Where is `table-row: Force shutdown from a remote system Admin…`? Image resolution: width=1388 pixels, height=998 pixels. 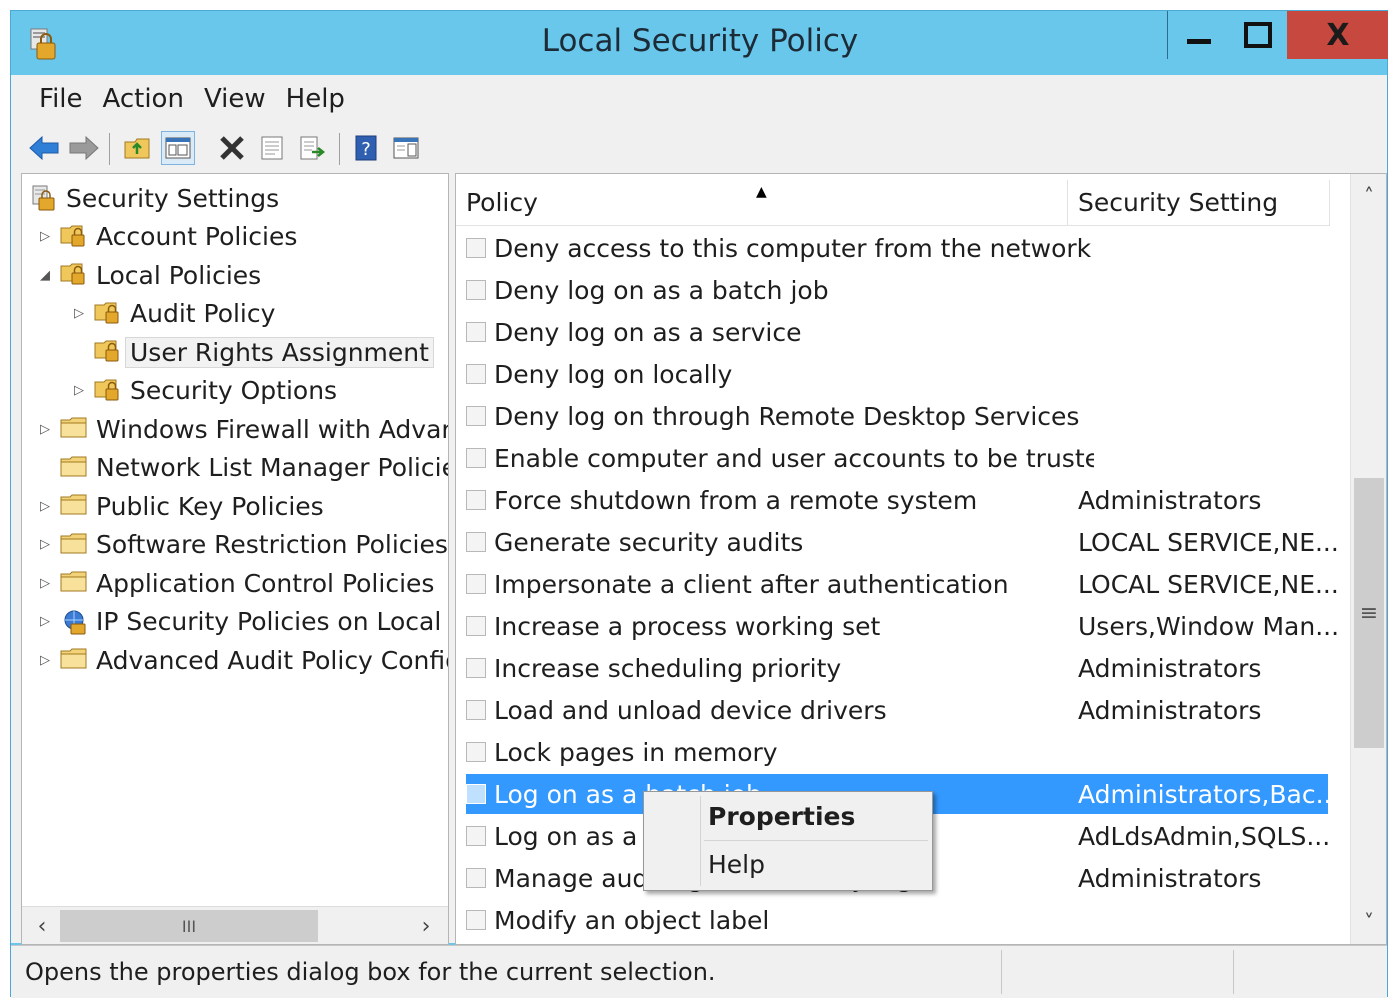
table-row: Force shutdown from a remote system Admin… is located at coordinates (897, 500).